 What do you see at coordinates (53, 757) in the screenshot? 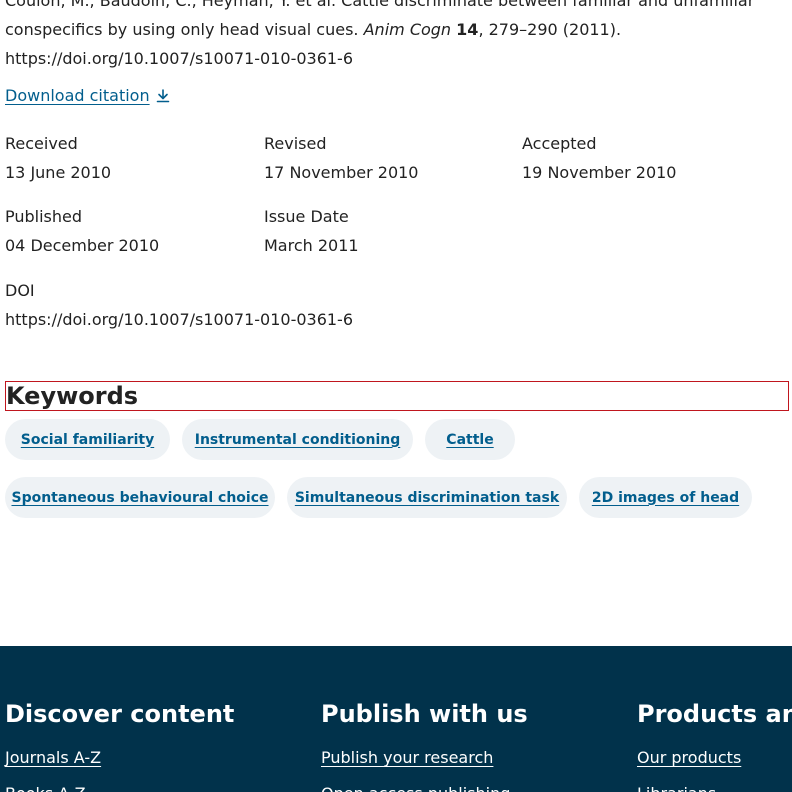
I see `footer-link-journals-az: Journals A-Z` at bounding box center [53, 757].